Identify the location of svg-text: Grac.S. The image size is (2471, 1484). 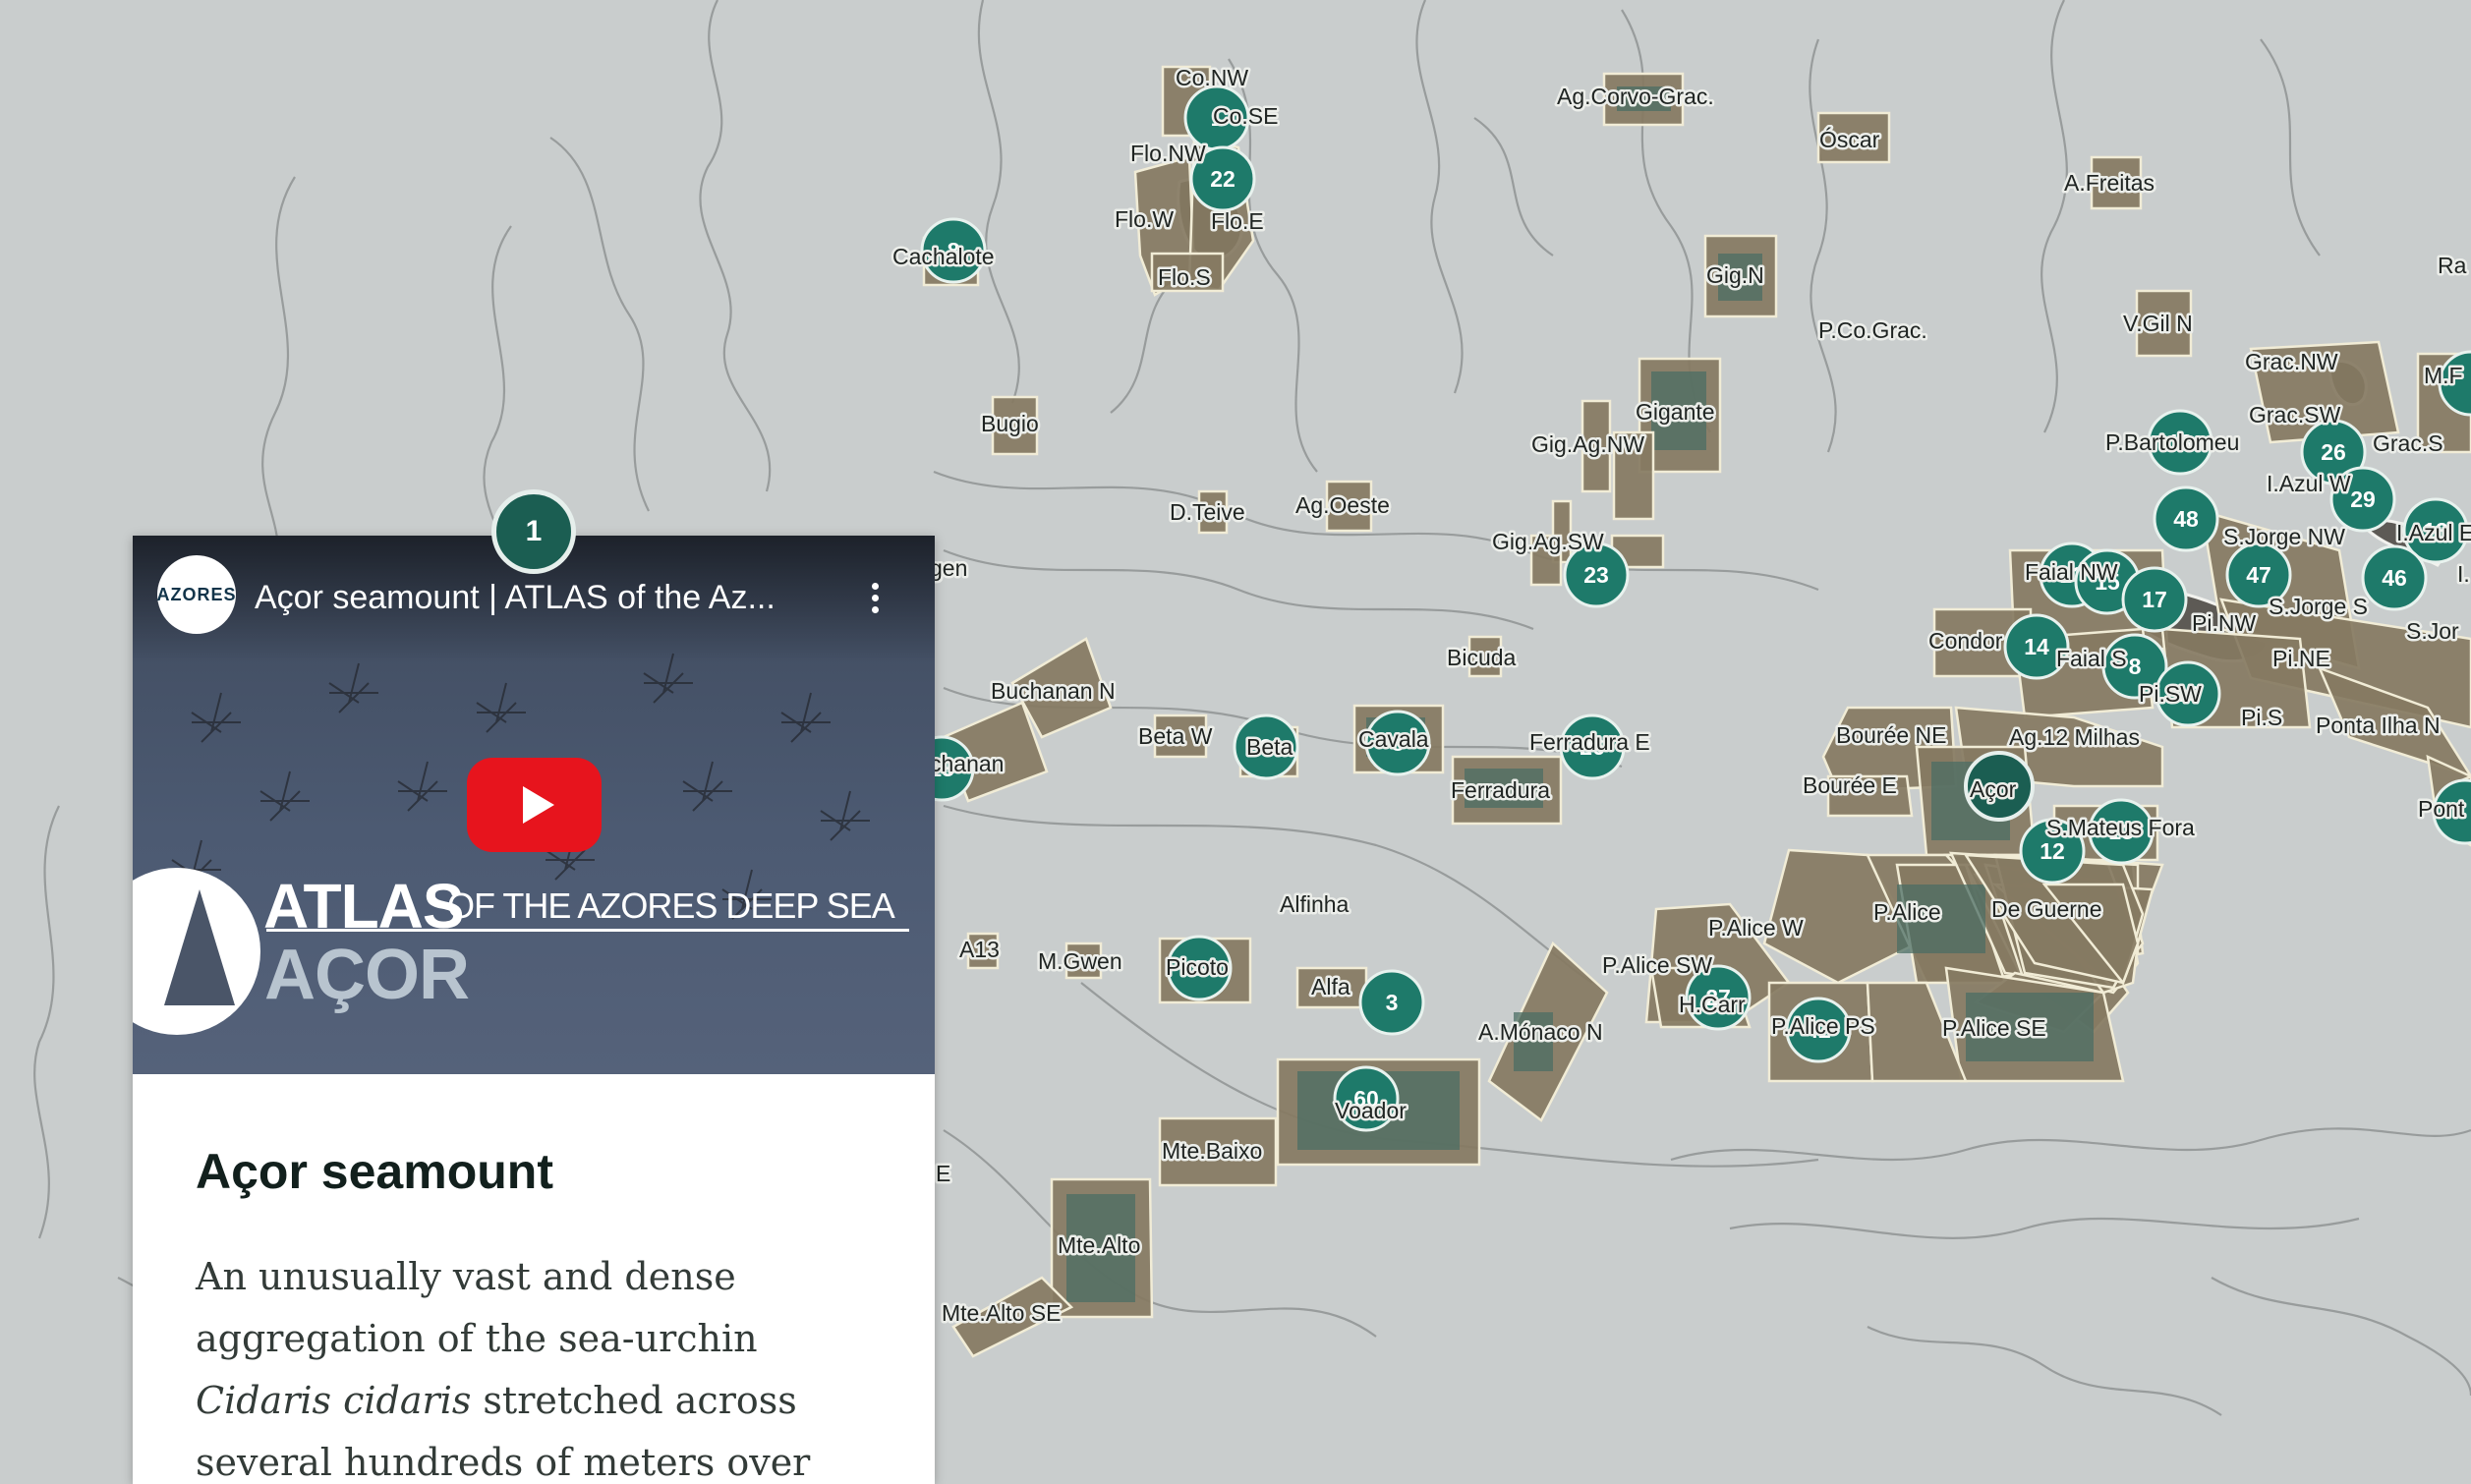
(2408, 443).